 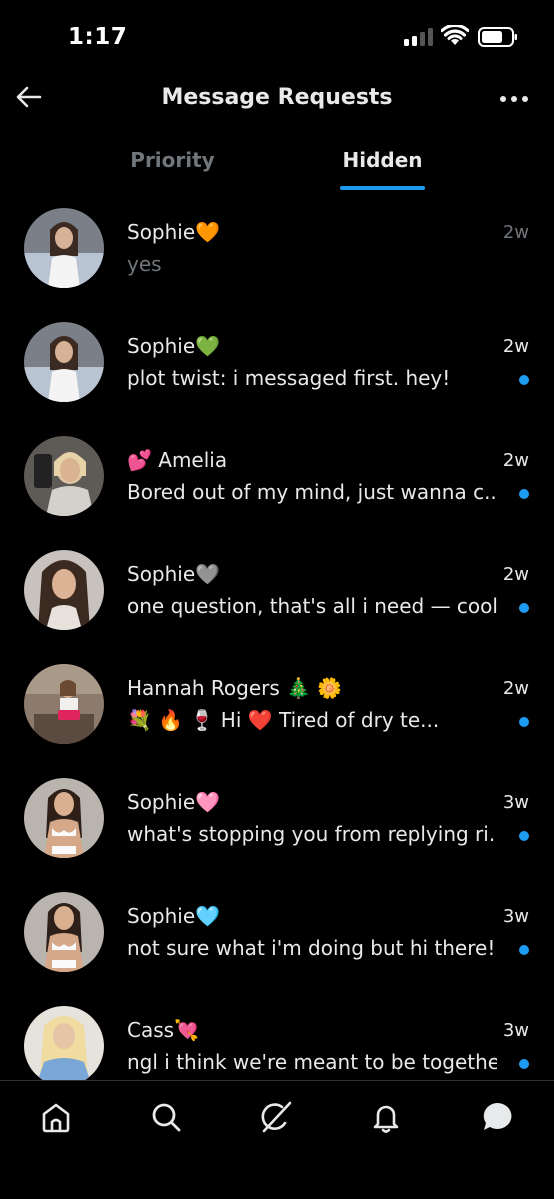 What do you see at coordinates (289, 378) in the screenshot?
I see `message-preview: plot twist: i messaged first. hey!` at bounding box center [289, 378].